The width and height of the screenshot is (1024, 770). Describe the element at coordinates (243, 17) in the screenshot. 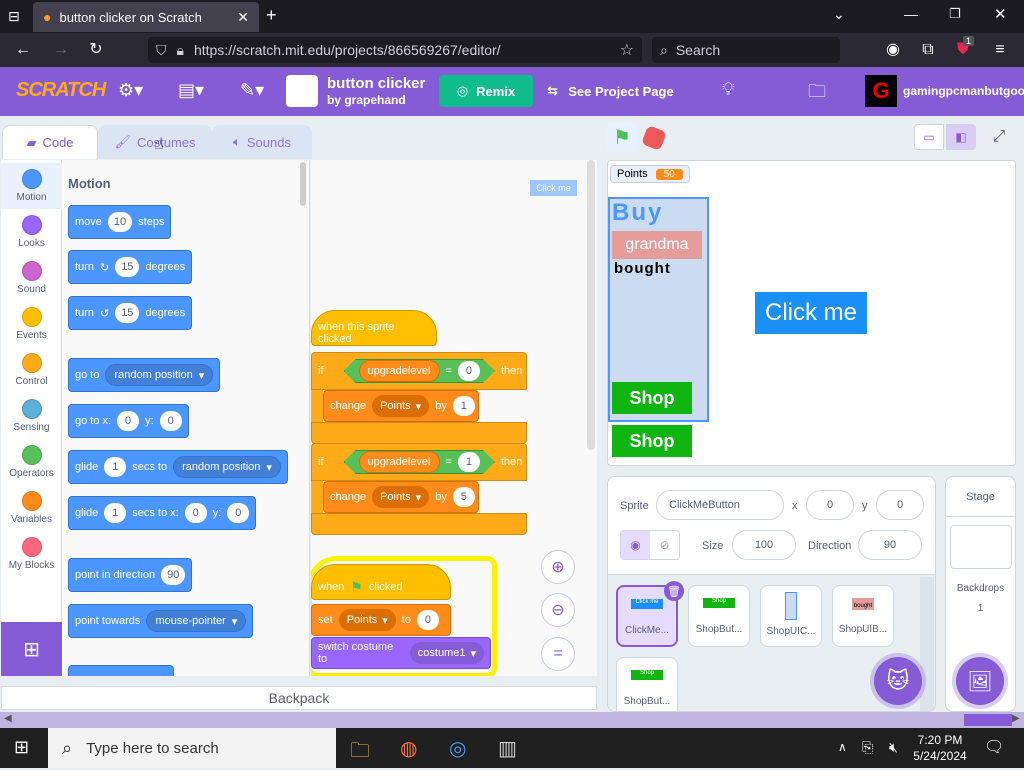

I see `tab-close-icon: ✕` at that location.